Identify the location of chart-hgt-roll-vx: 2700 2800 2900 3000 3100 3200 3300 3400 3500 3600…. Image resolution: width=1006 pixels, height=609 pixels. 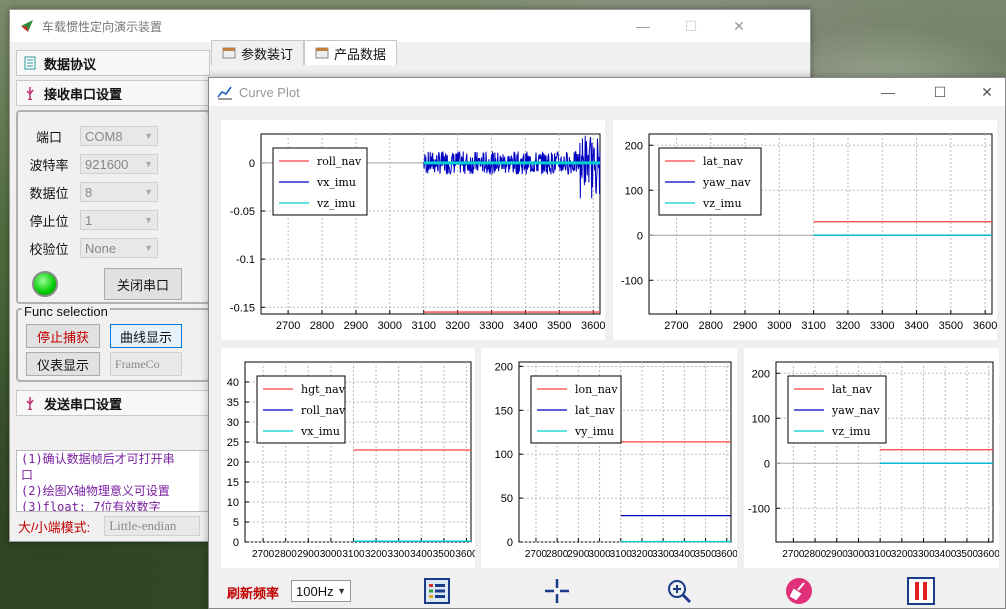
(349, 458).